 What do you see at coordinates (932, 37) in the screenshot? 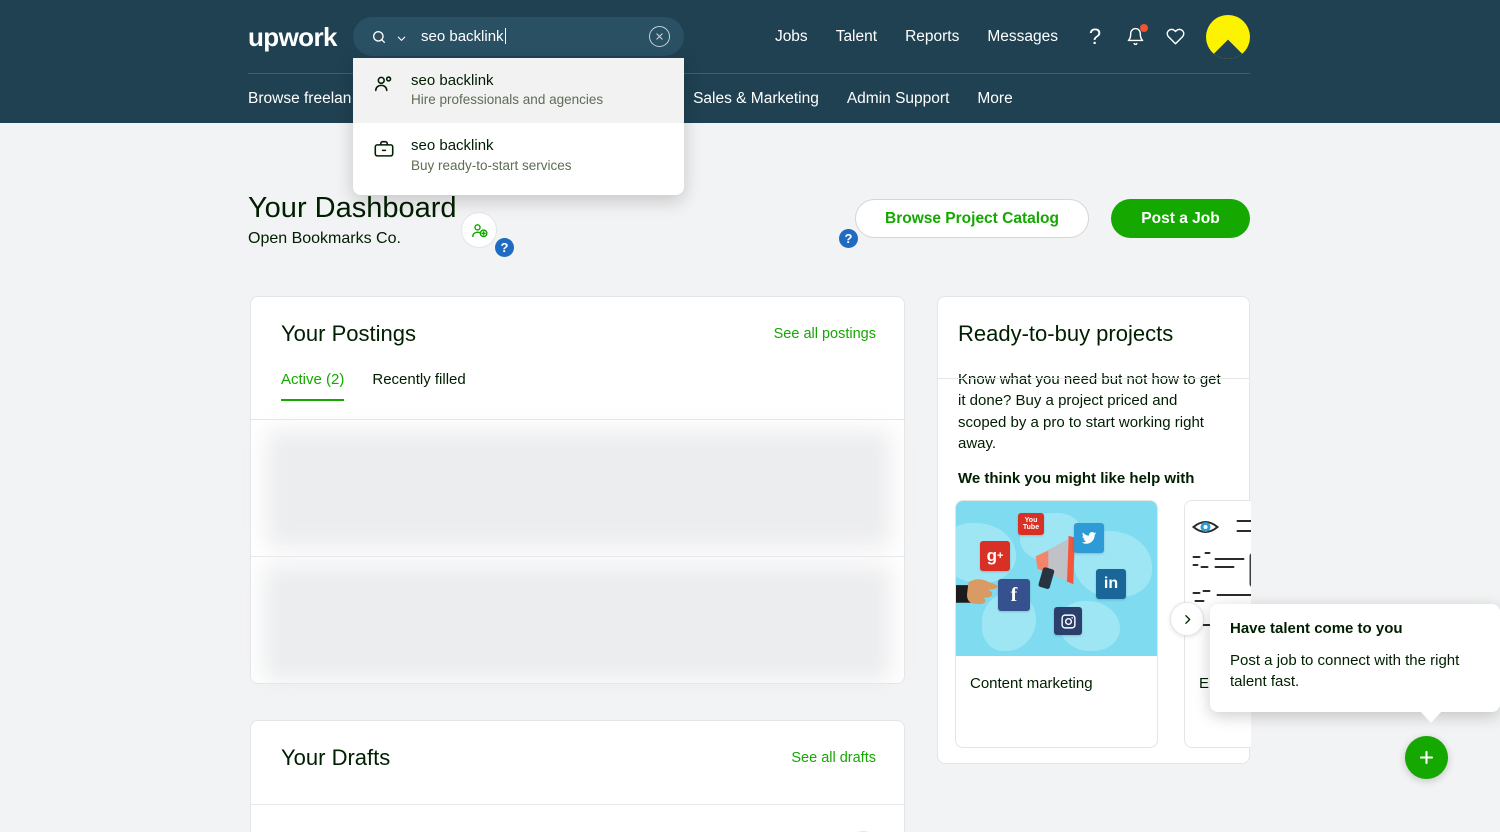
I see `nav-item-reports: Reports` at bounding box center [932, 37].